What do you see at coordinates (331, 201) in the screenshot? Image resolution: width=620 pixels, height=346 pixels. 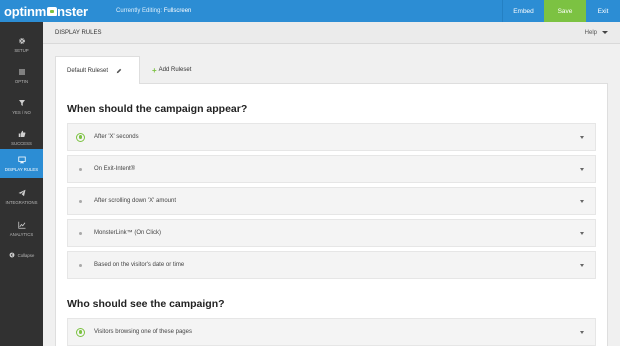 I see `rule-scrolling-down: After scrolling down 'X' amount` at bounding box center [331, 201].